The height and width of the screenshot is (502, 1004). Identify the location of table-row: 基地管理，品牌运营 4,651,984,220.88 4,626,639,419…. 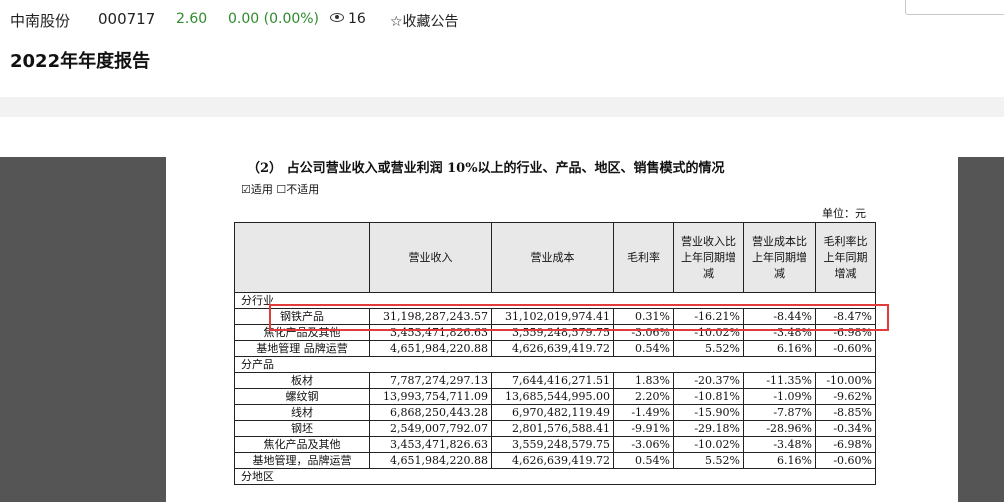
(555, 460).